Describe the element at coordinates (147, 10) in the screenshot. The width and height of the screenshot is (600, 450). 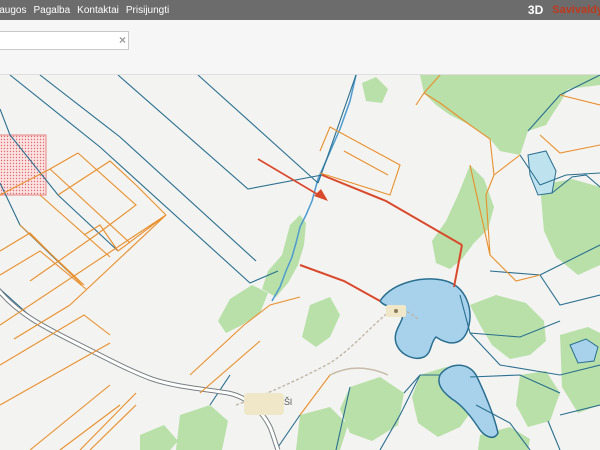
I see `nav-item-prisijungti: Prisijungti` at that location.